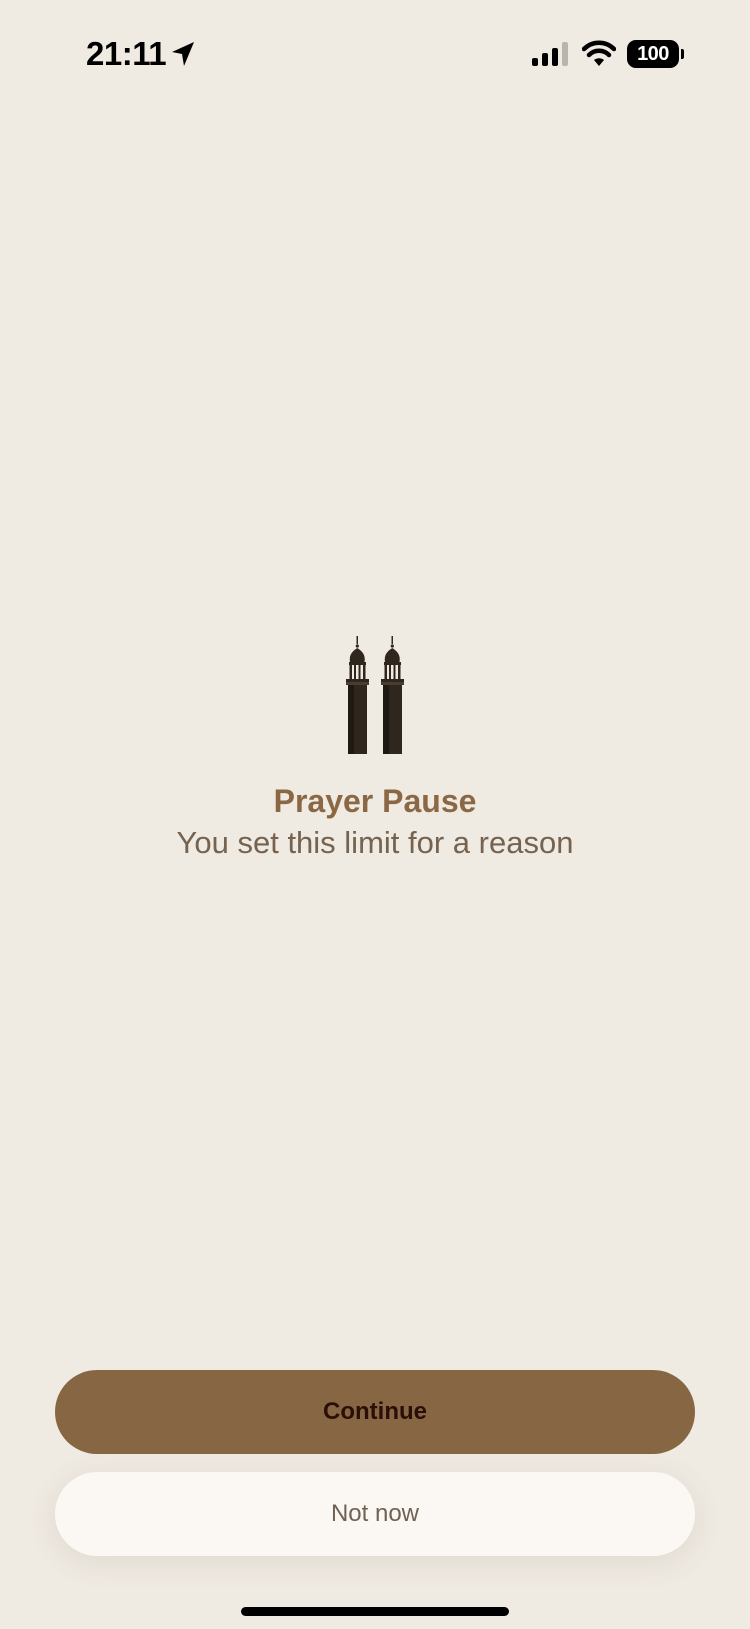 This screenshot has height=1629, width=750. Describe the element at coordinates (183, 54) in the screenshot. I see `location-arrow-icon` at that location.